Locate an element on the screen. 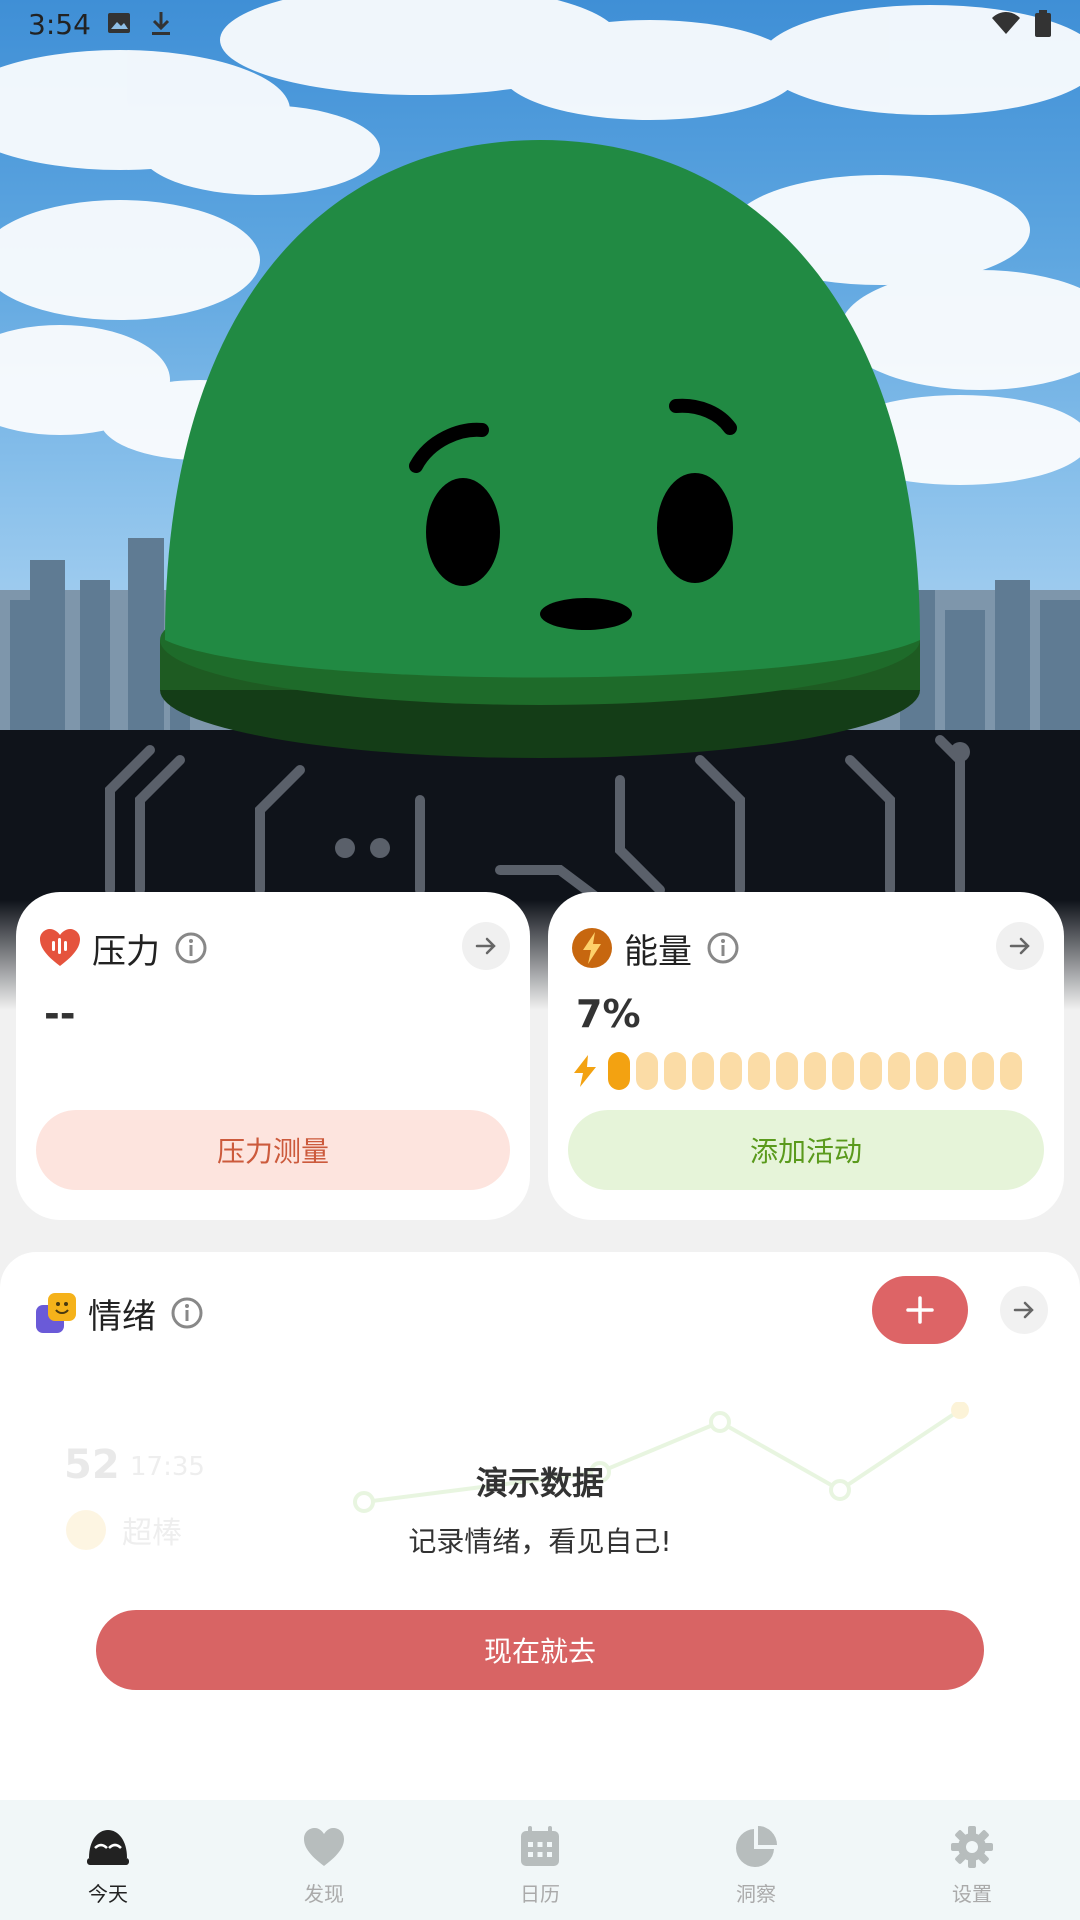  stress-card-title: 压力 is located at coordinates (126, 951).